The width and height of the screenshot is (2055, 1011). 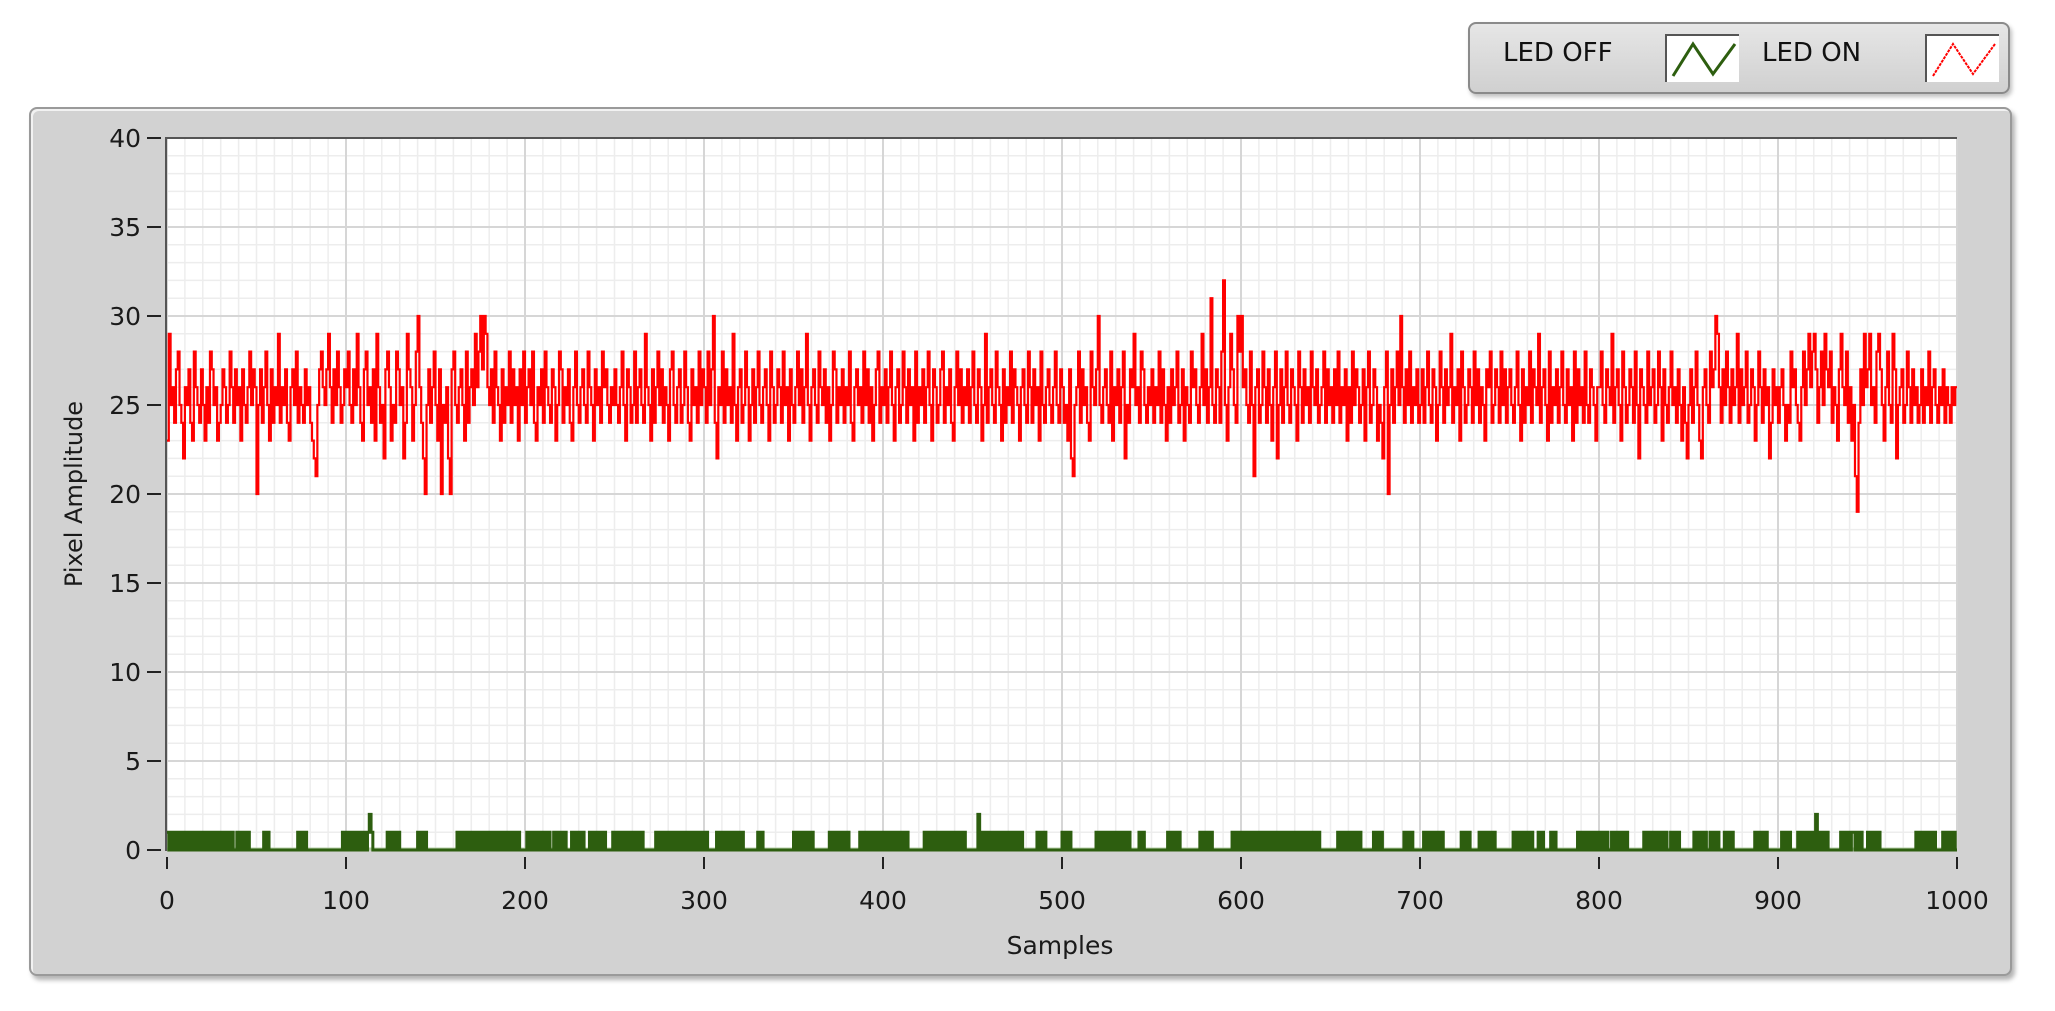 What do you see at coordinates (133, 850) in the screenshot?
I see `y-tick-label: 0` at bounding box center [133, 850].